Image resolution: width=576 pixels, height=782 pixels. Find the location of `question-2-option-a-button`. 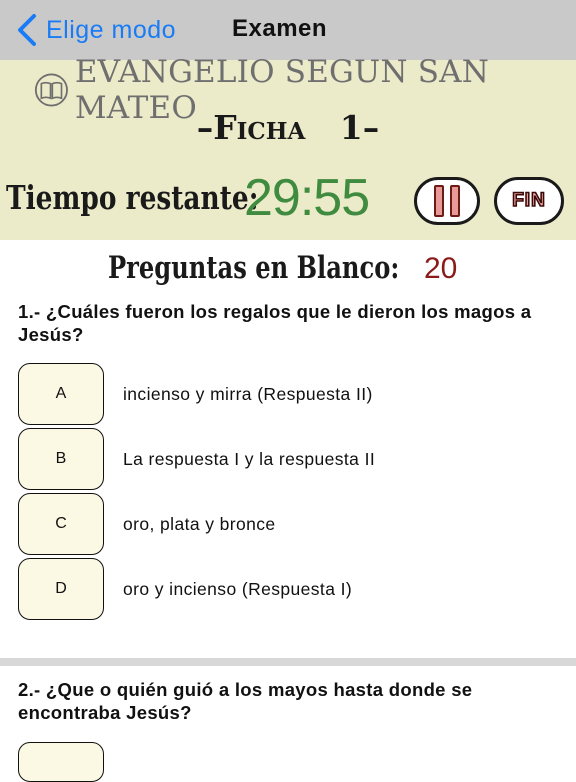

question-2-option-a-button is located at coordinates (61, 762).